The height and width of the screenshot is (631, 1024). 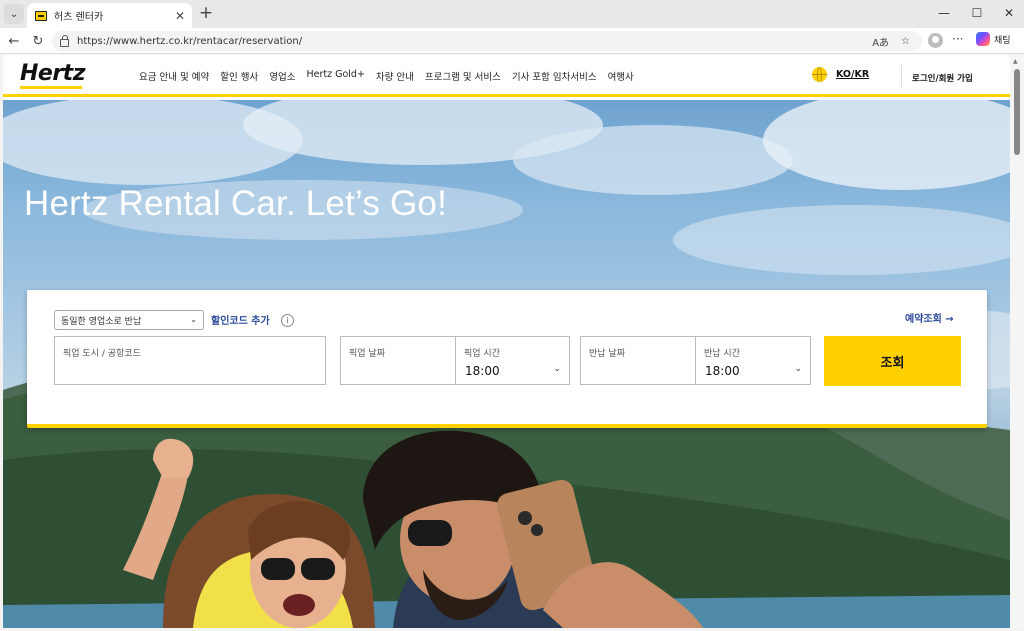 What do you see at coordinates (554, 76) in the screenshot?
I see `nav-item-chauffeur: 기사 포함 임차서비스` at bounding box center [554, 76].